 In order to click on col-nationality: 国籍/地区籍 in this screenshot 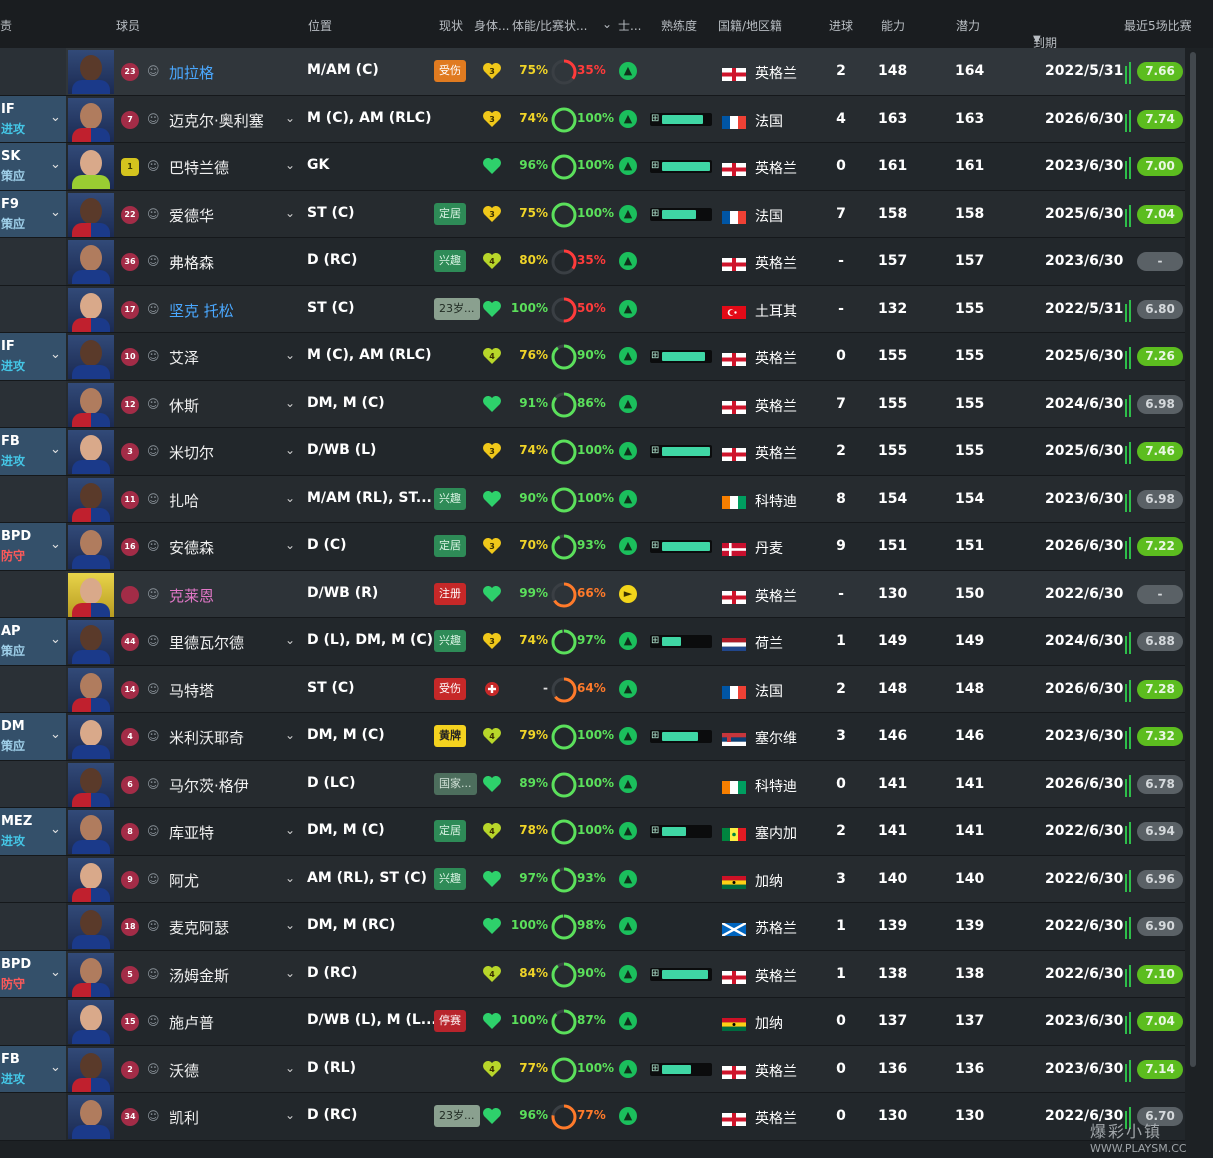, I will do `click(750, 25)`.